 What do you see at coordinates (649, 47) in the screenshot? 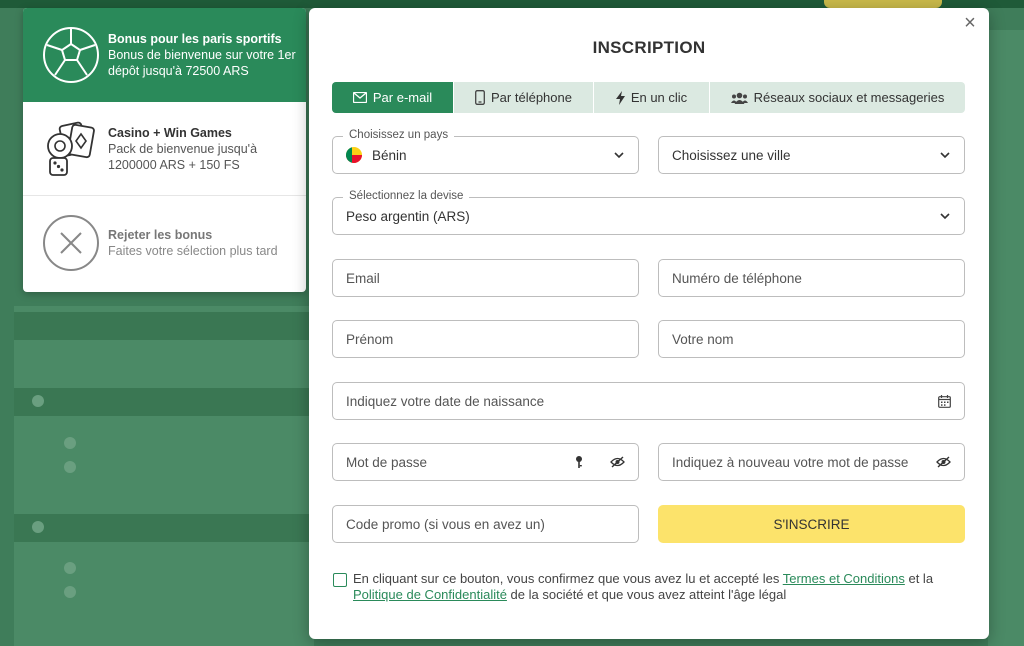
I see `modal-title: INSCRIPTION` at bounding box center [649, 47].